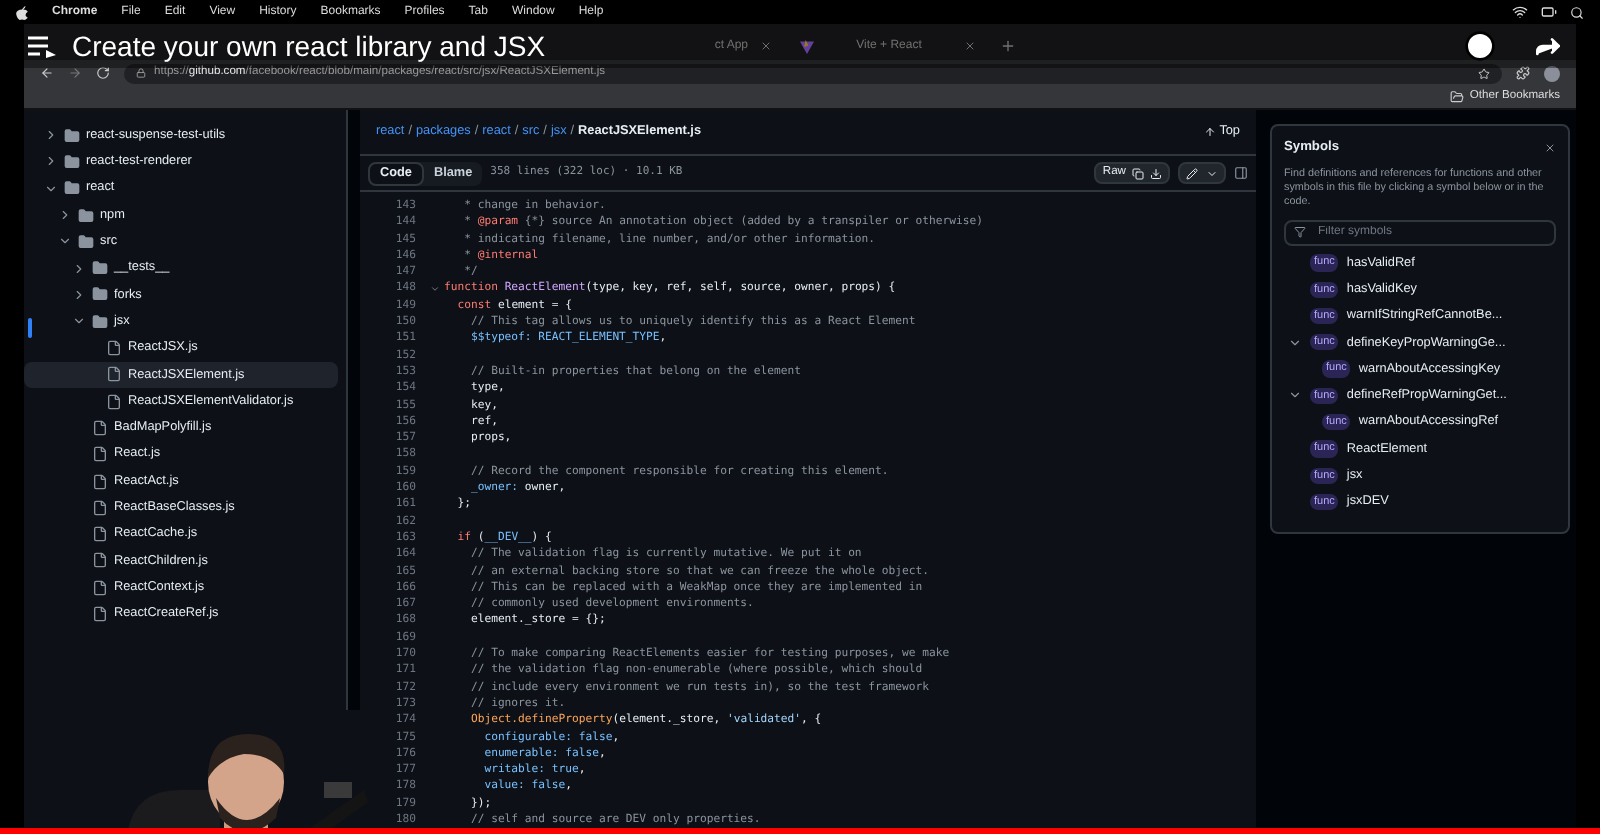  Describe the element at coordinates (1008, 46) in the screenshot. I see `new-tab-icon` at that location.